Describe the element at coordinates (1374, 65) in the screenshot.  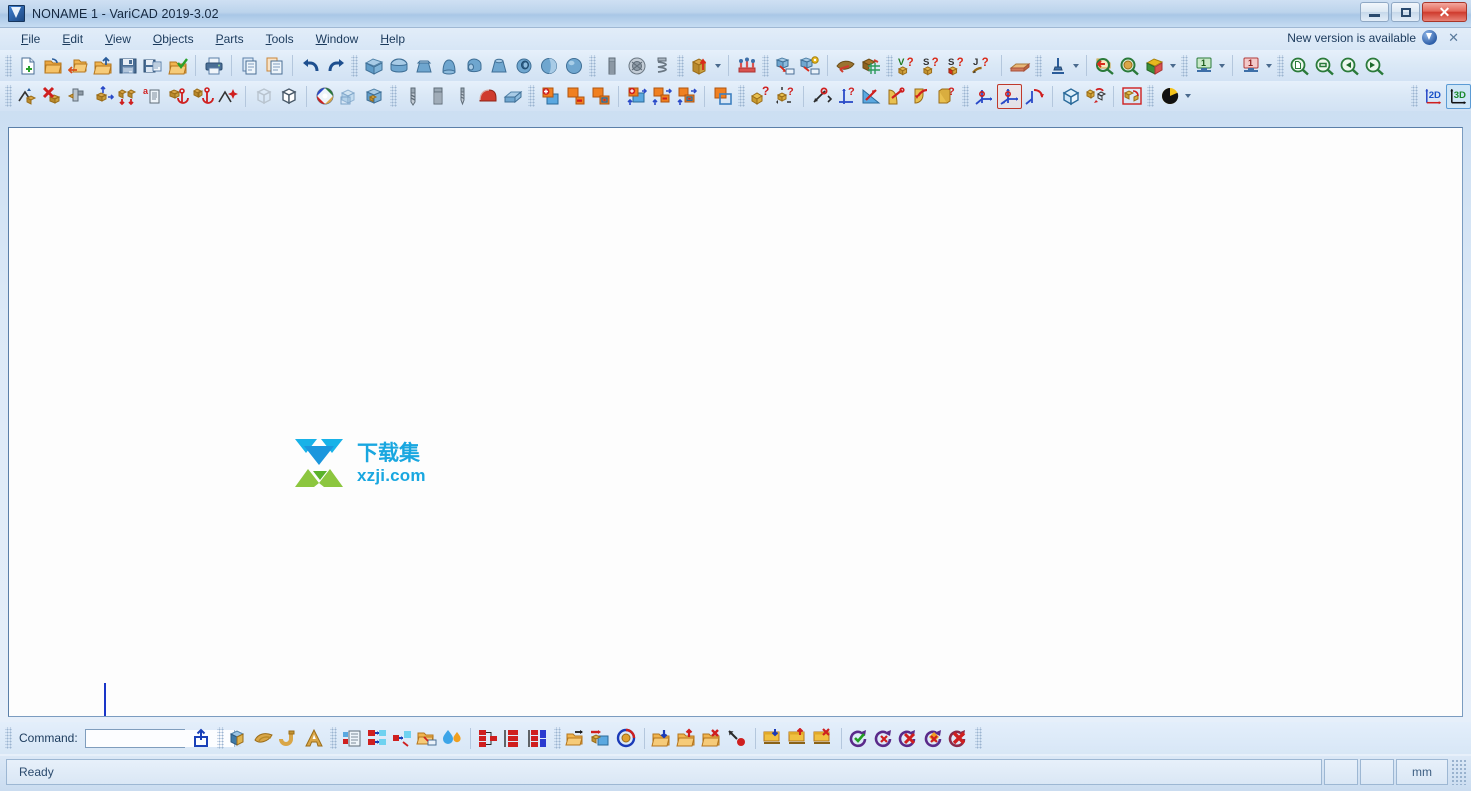
I see `zoom-forward-icon` at that location.